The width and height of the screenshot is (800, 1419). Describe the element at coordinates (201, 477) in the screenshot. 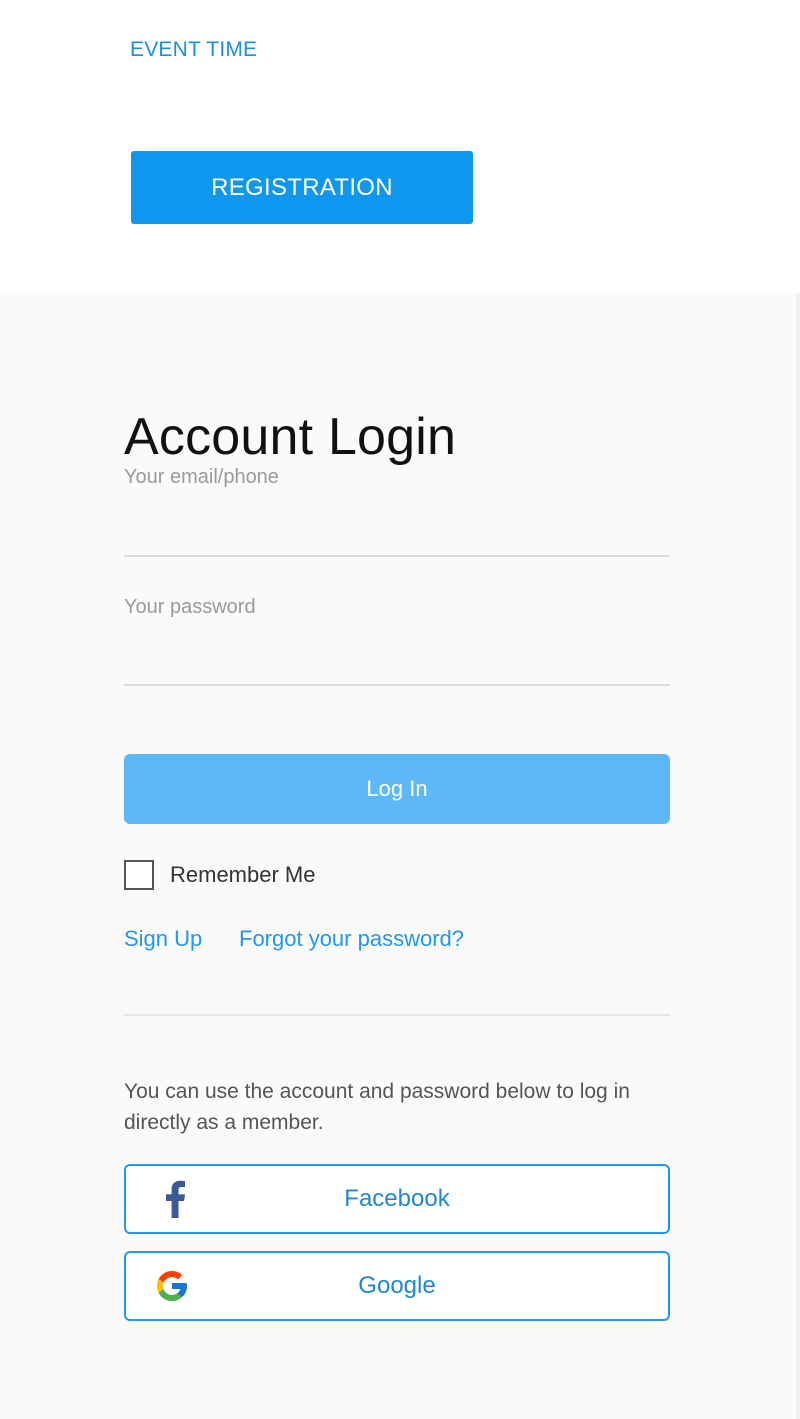

I see `email-label: Your email/phone` at that location.